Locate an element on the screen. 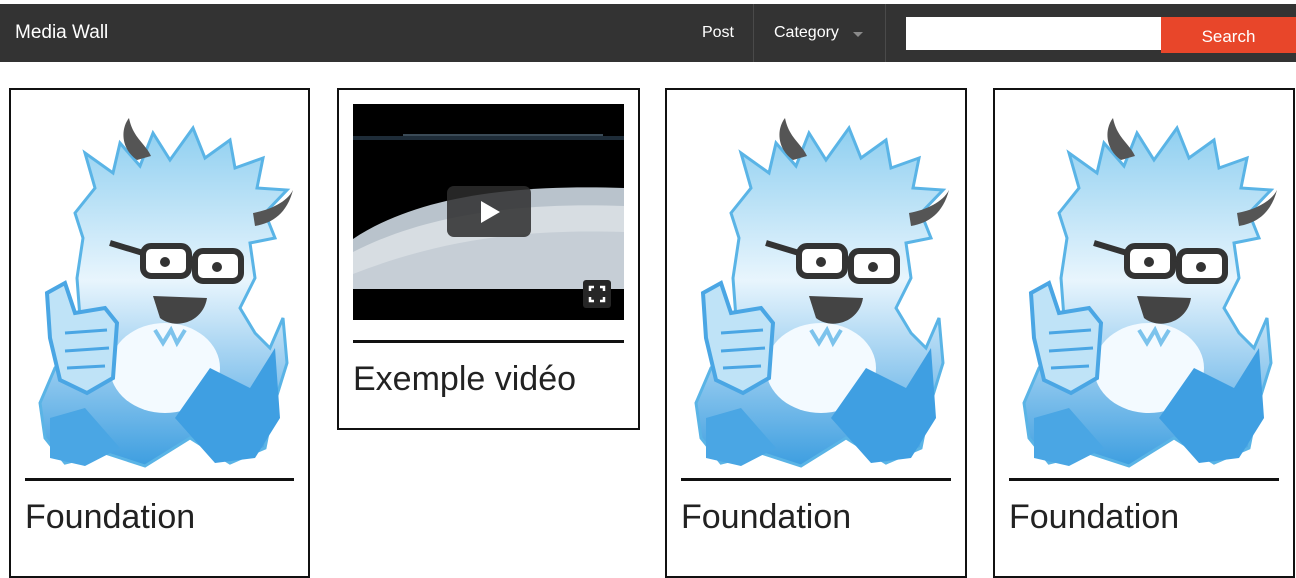 This screenshot has width=1296, height=578. play-button is located at coordinates (489, 211).